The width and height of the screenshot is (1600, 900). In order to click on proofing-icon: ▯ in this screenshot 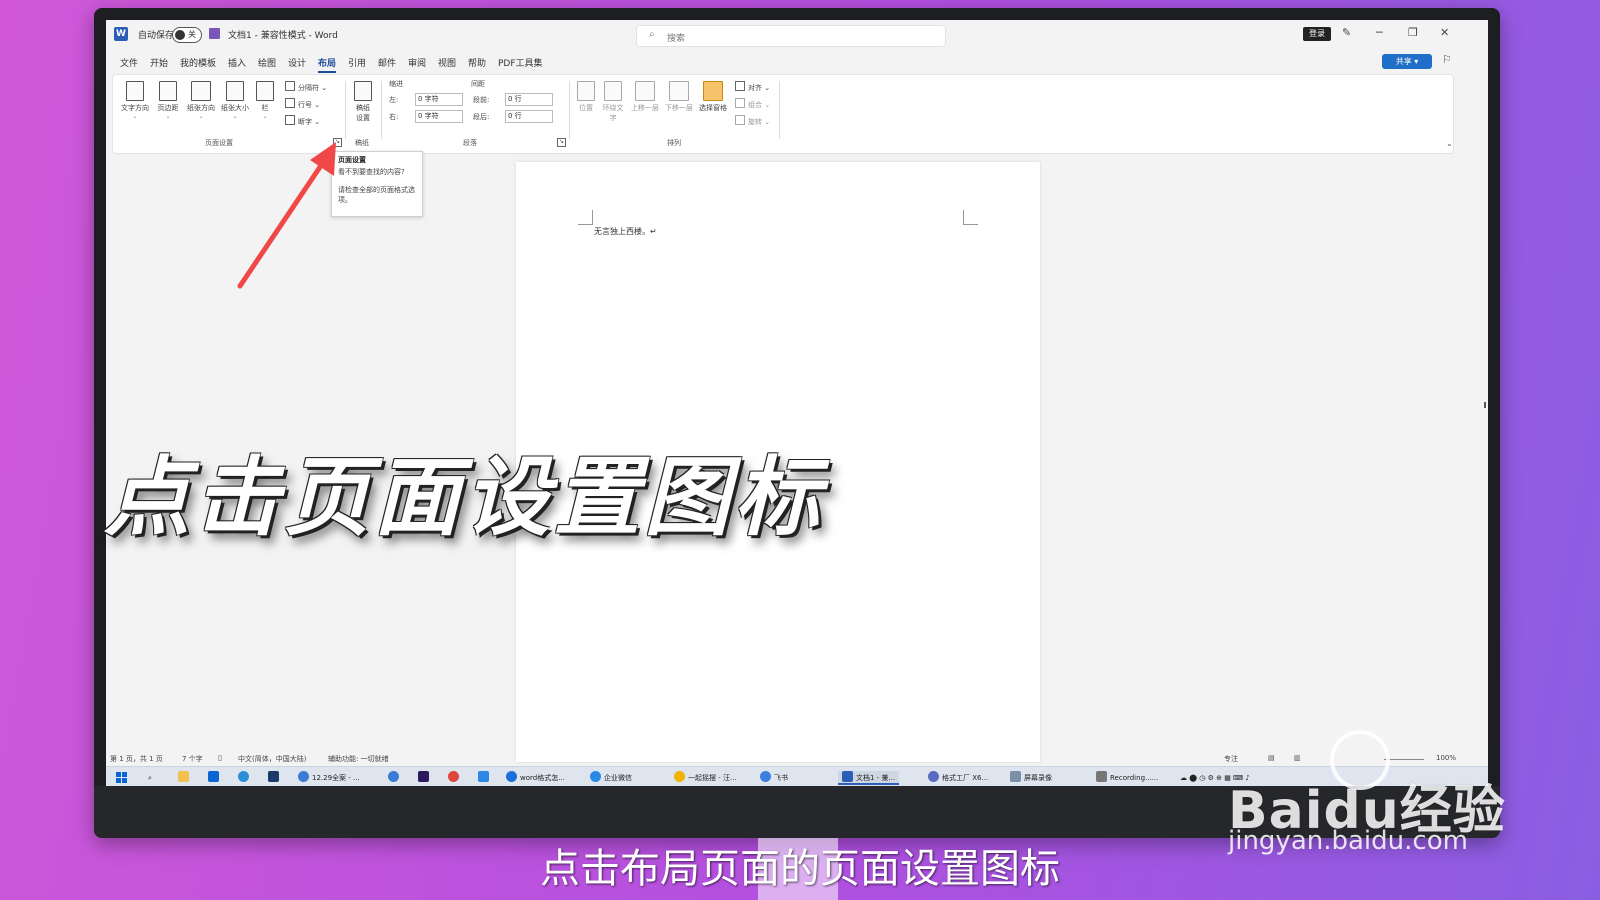, I will do `click(220, 758)`.